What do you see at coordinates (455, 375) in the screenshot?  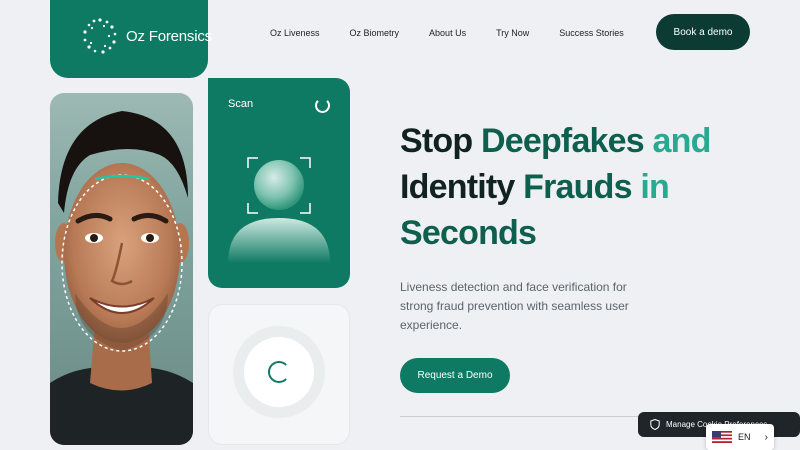 I see `request-demo-button: Request a Demo` at bounding box center [455, 375].